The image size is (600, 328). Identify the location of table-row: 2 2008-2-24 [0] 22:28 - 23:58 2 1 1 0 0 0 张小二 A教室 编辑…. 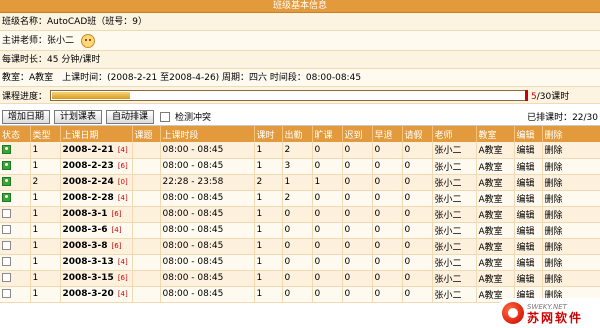
(300, 182).